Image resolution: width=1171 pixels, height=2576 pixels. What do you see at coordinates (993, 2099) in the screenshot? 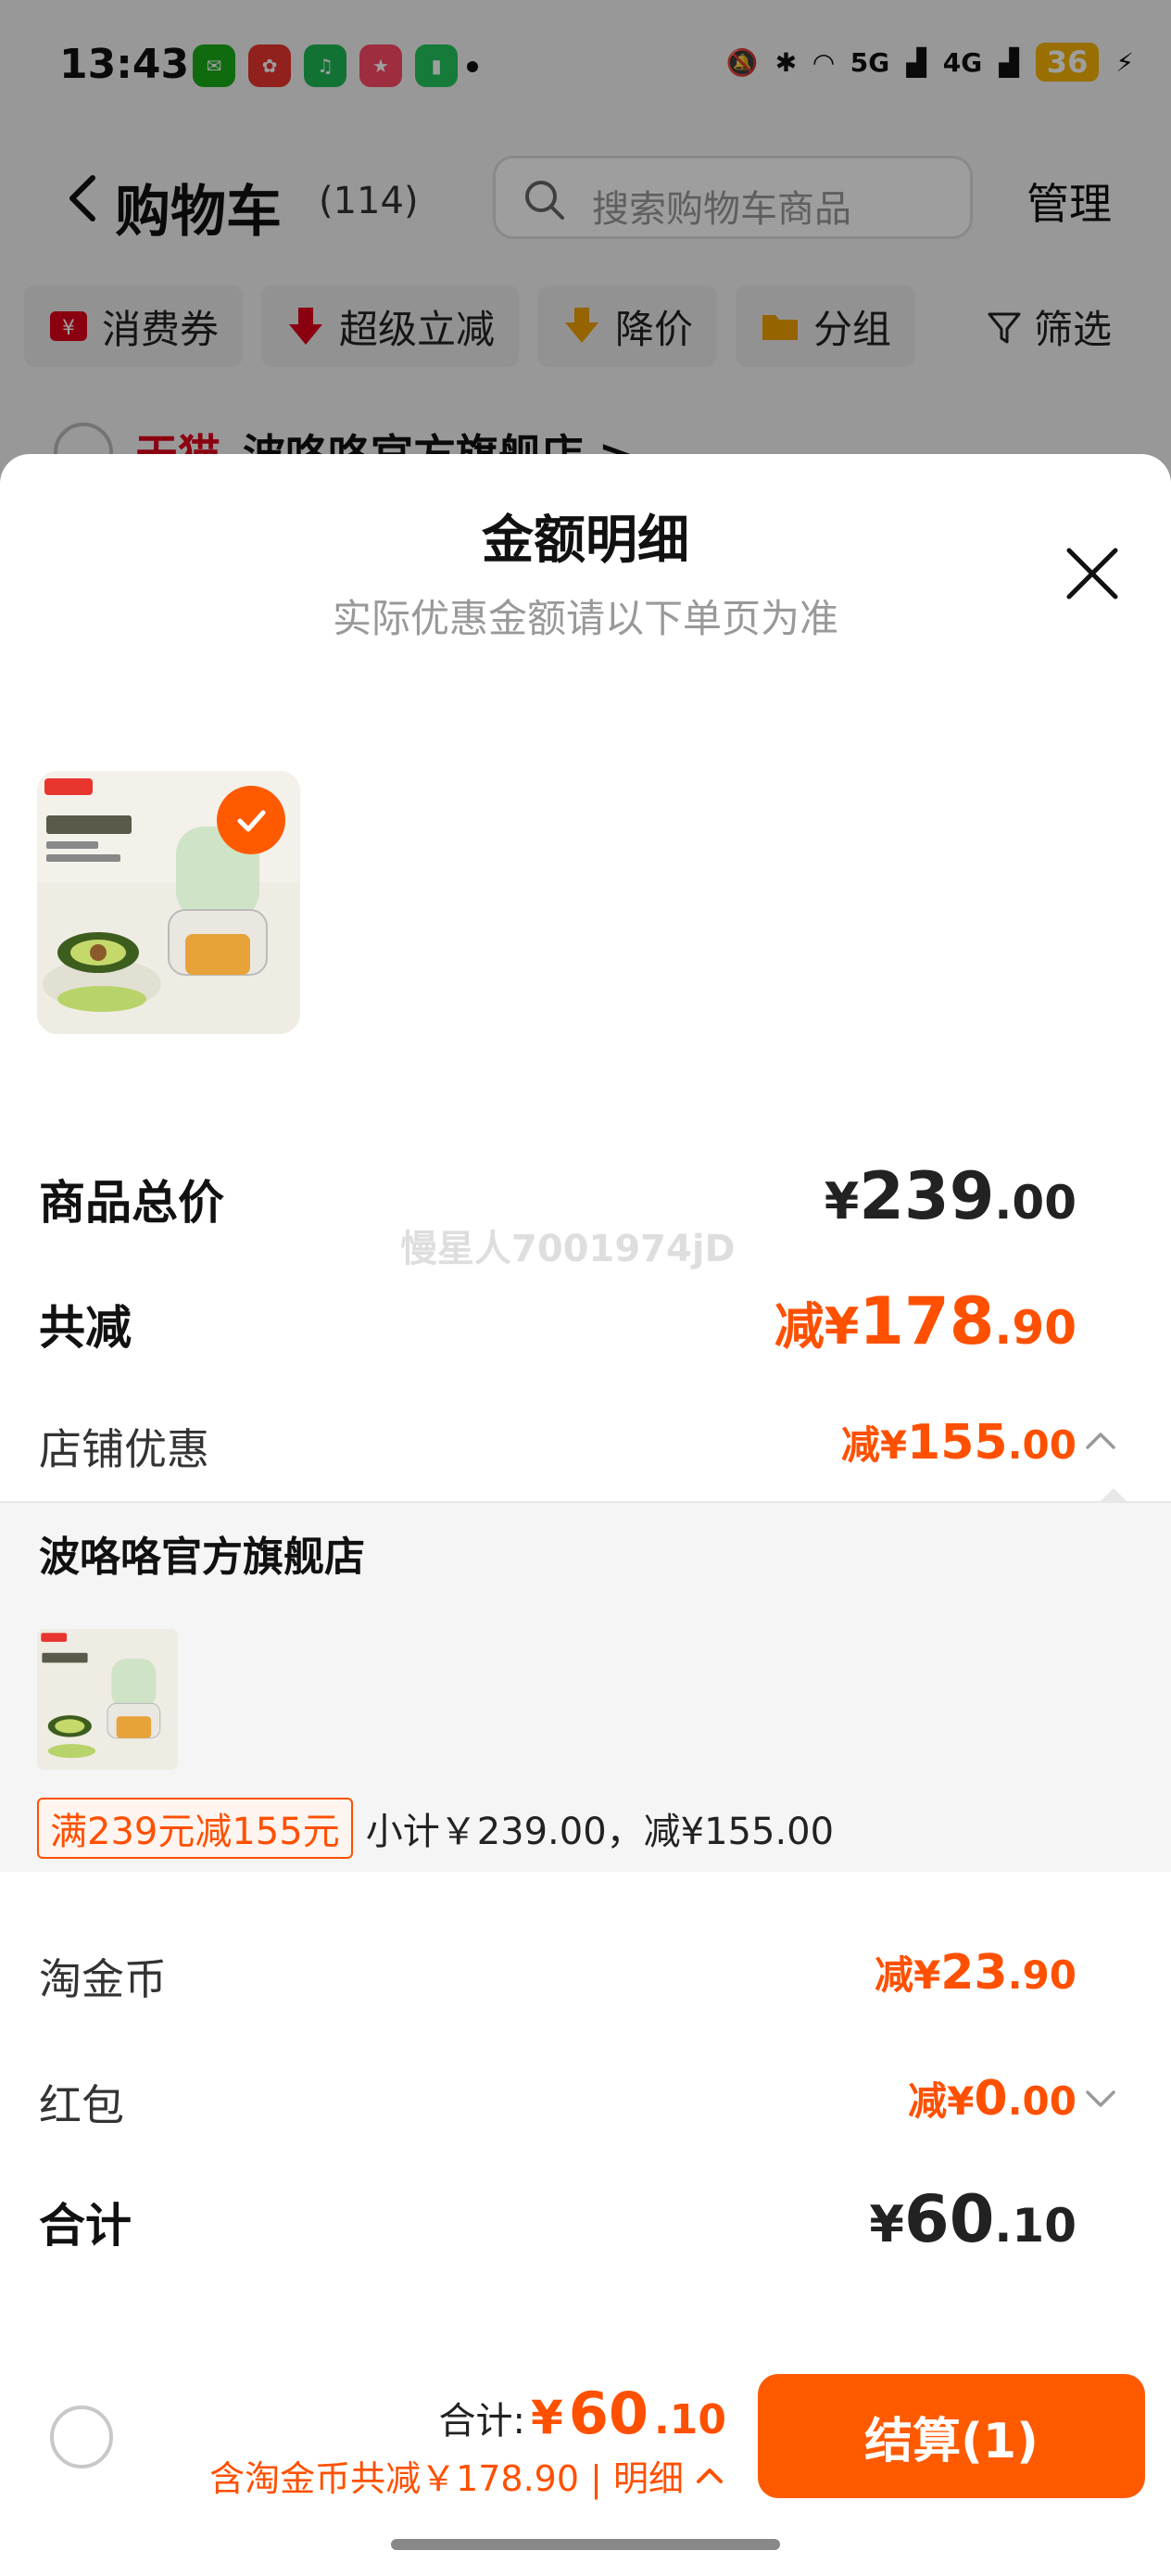
I see `red-packet-value: 减¥0.00` at bounding box center [993, 2099].